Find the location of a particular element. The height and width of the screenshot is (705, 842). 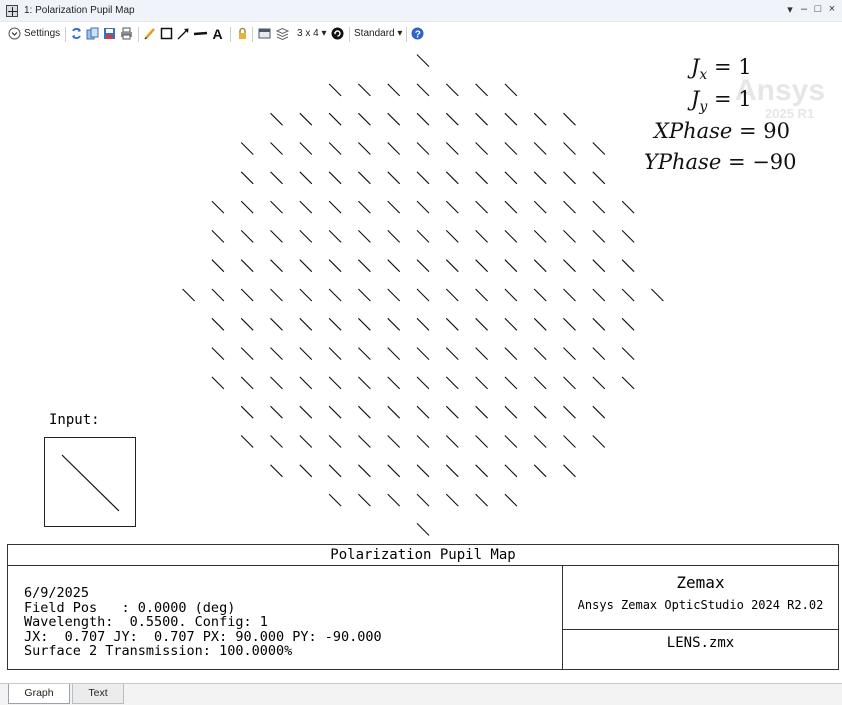

layout-dropdown: 3 x 4 ▾ is located at coordinates (311, 34).